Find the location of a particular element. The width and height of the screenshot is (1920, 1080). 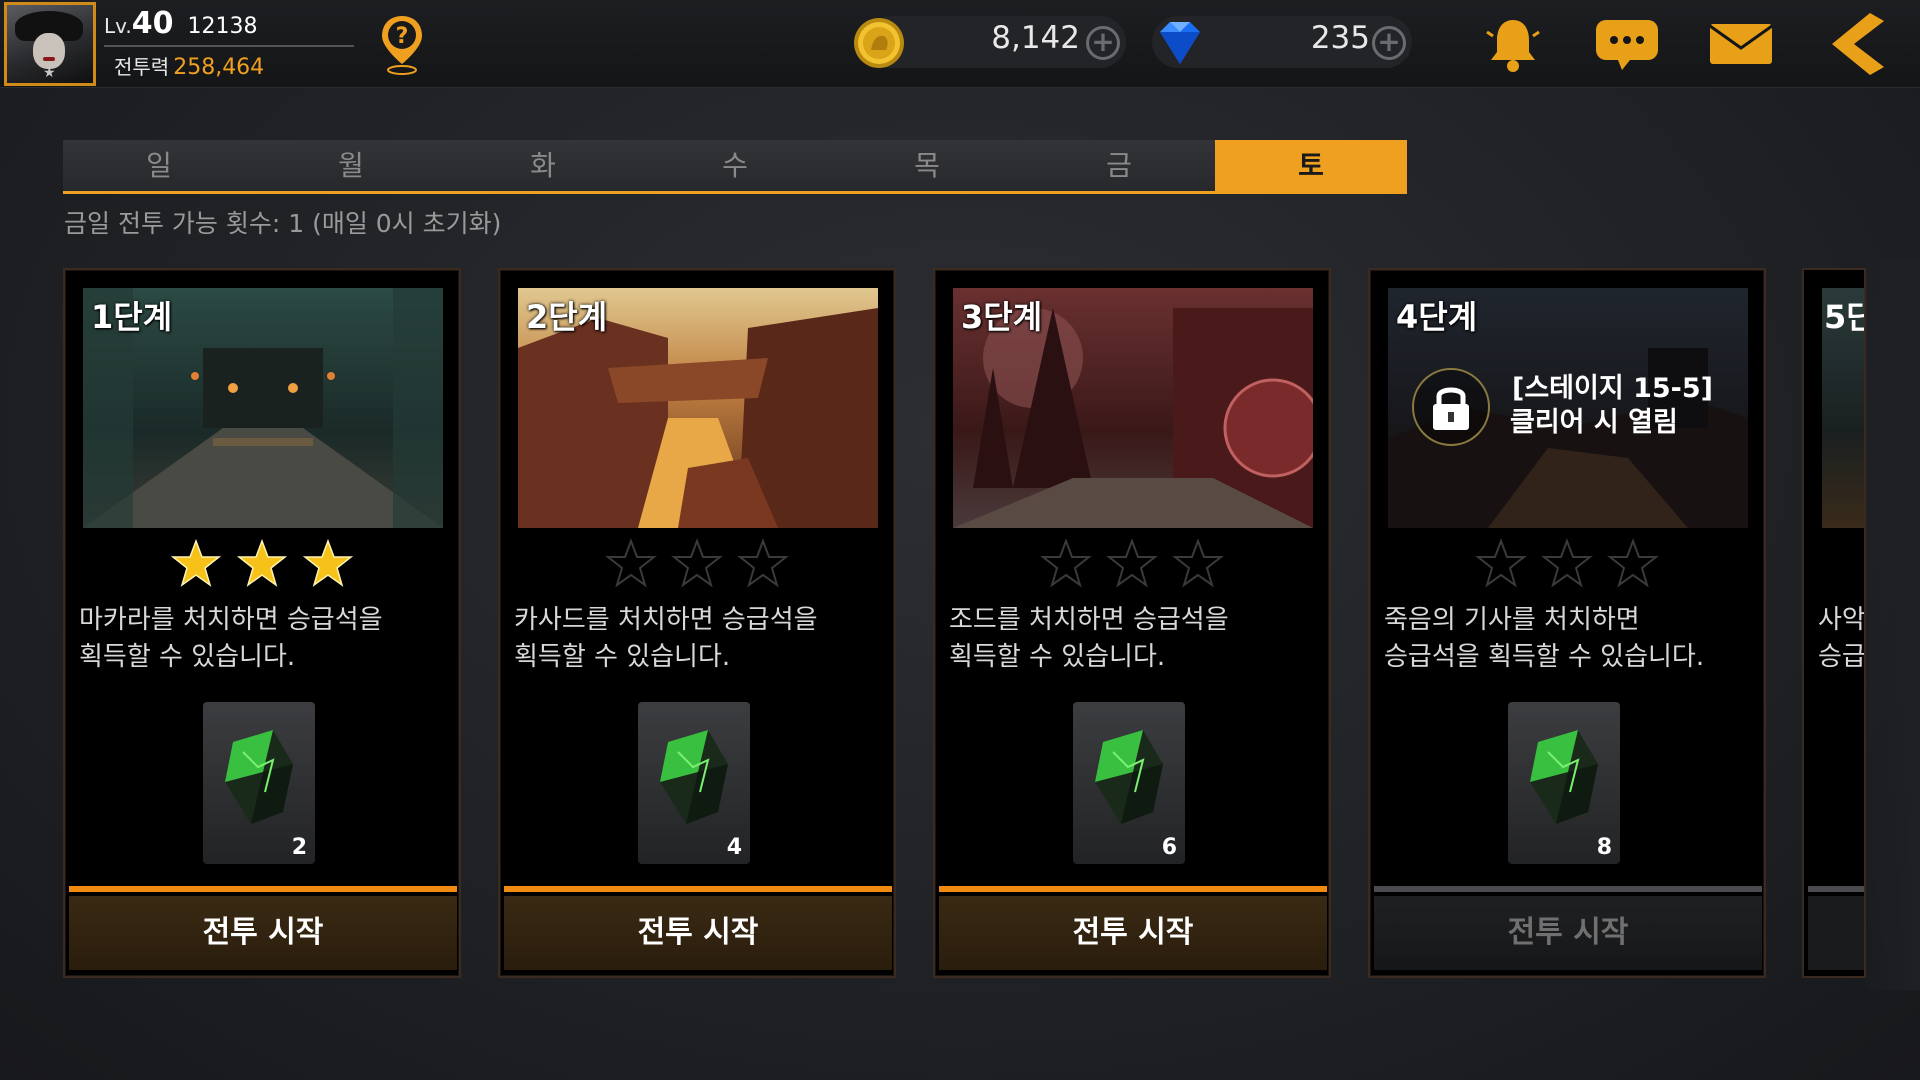

stage-card-2: 2단계 카사드를 처치하면 승급석을 획득할 수 있습니다. 4 전투 시작 is located at coordinates (697, 623).